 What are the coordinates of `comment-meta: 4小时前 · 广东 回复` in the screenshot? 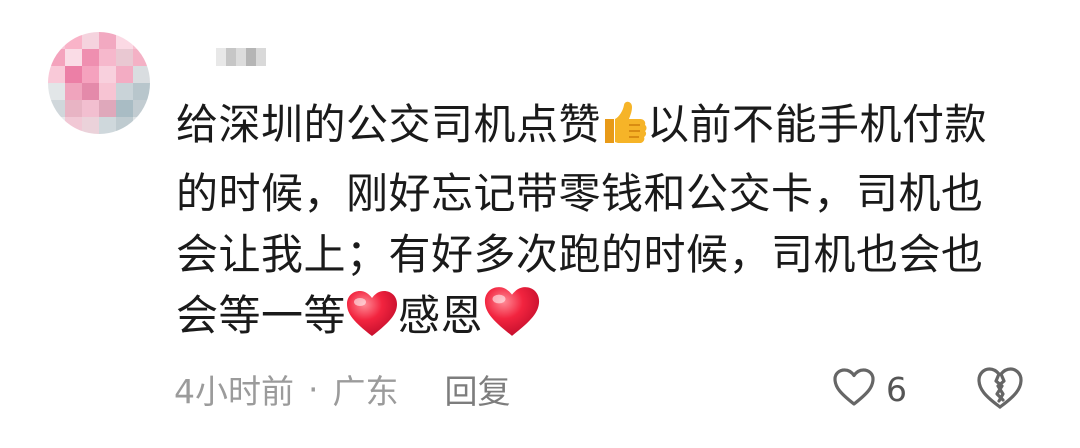 It's located at (342, 389).